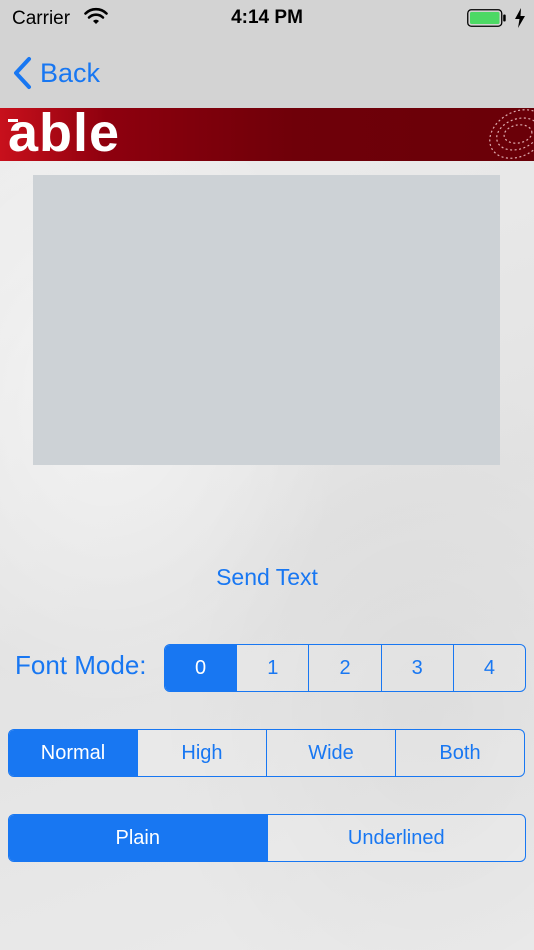  Describe the element at coordinates (416, 668) in the screenshot. I see `font-mode-option-3: 3` at that location.